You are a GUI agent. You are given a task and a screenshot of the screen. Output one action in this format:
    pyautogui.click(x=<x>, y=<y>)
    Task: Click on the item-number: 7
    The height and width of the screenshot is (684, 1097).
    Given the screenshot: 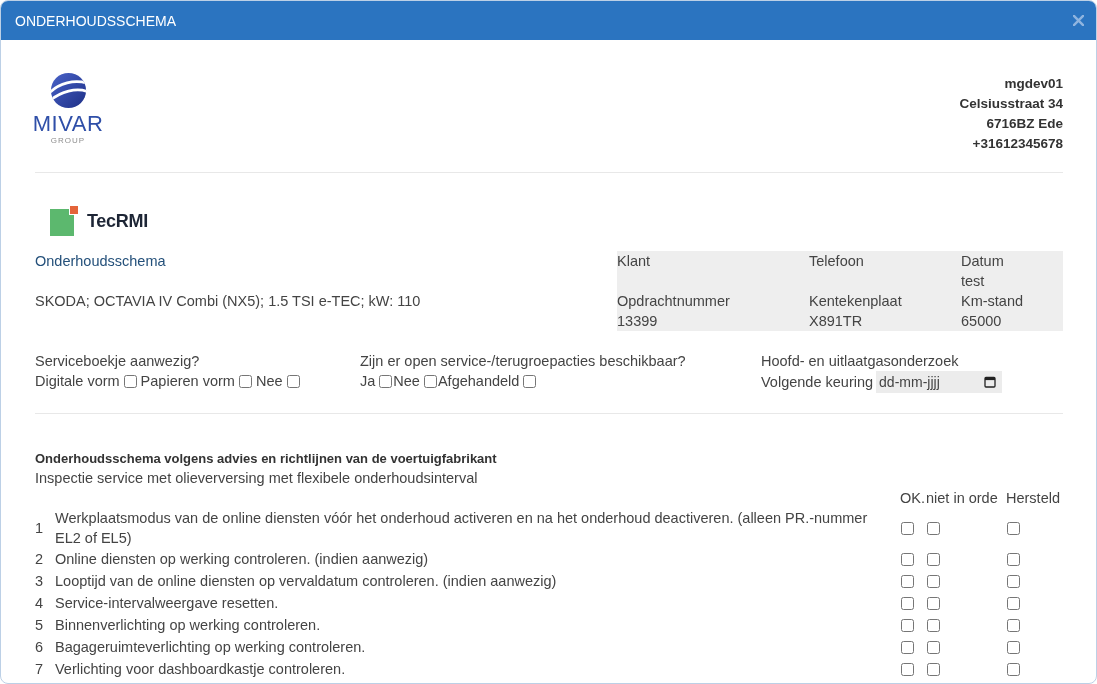 What is the action you would take?
    pyautogui.click(x=40, y=669)
    